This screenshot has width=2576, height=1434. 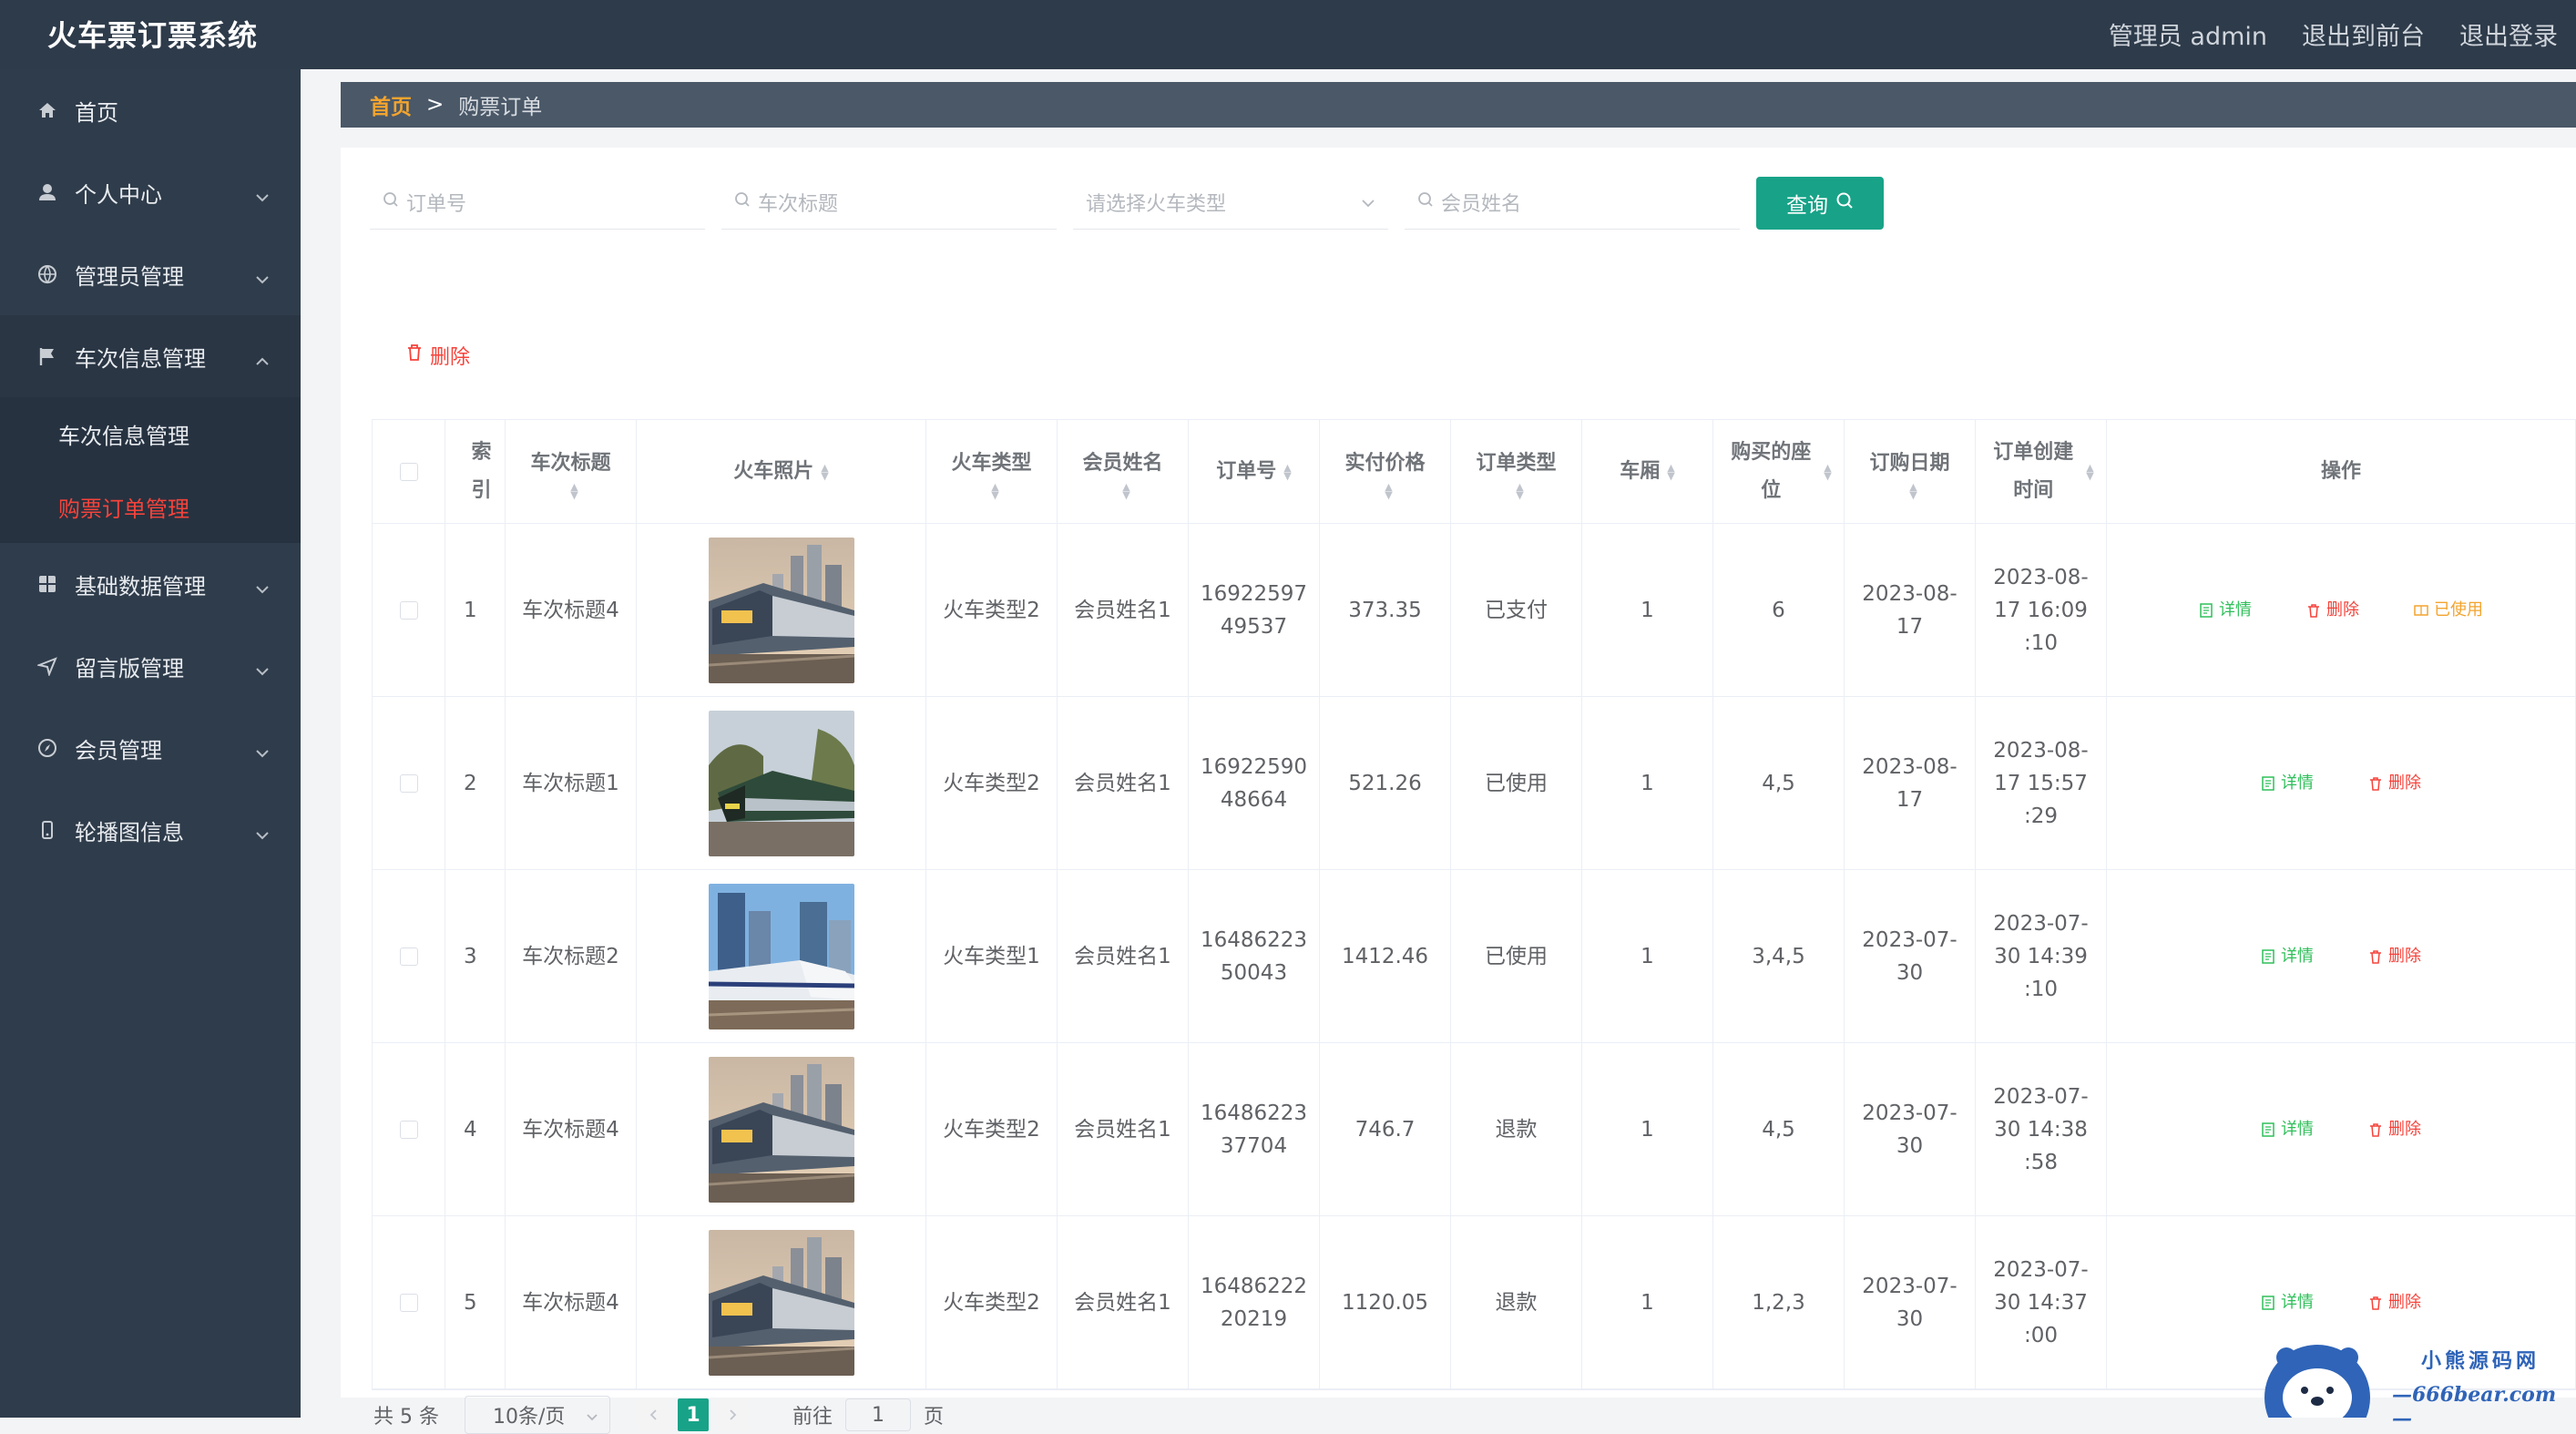 What do you see at coordinates (1516, 471) in the screenshot?
I see `header-order-type: 订单类型 ▲ ▼` at bounding box center [1516, 471].